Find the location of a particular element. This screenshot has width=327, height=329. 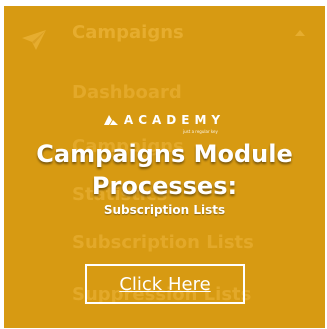

click-here-button: Click Here is located at coordinates (165, 284).